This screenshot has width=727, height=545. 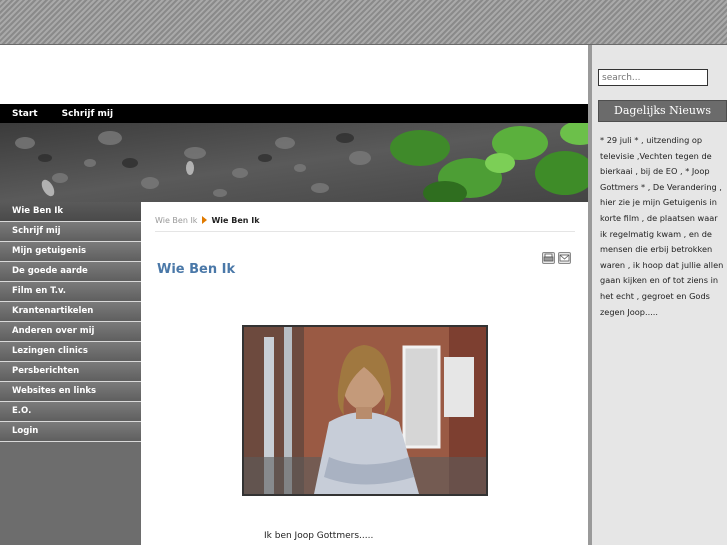 What do you see at coordinates (205, 220) in the screenshot?
I see `breadcrumb-arrow-icon` at bounding box center [205, 220].